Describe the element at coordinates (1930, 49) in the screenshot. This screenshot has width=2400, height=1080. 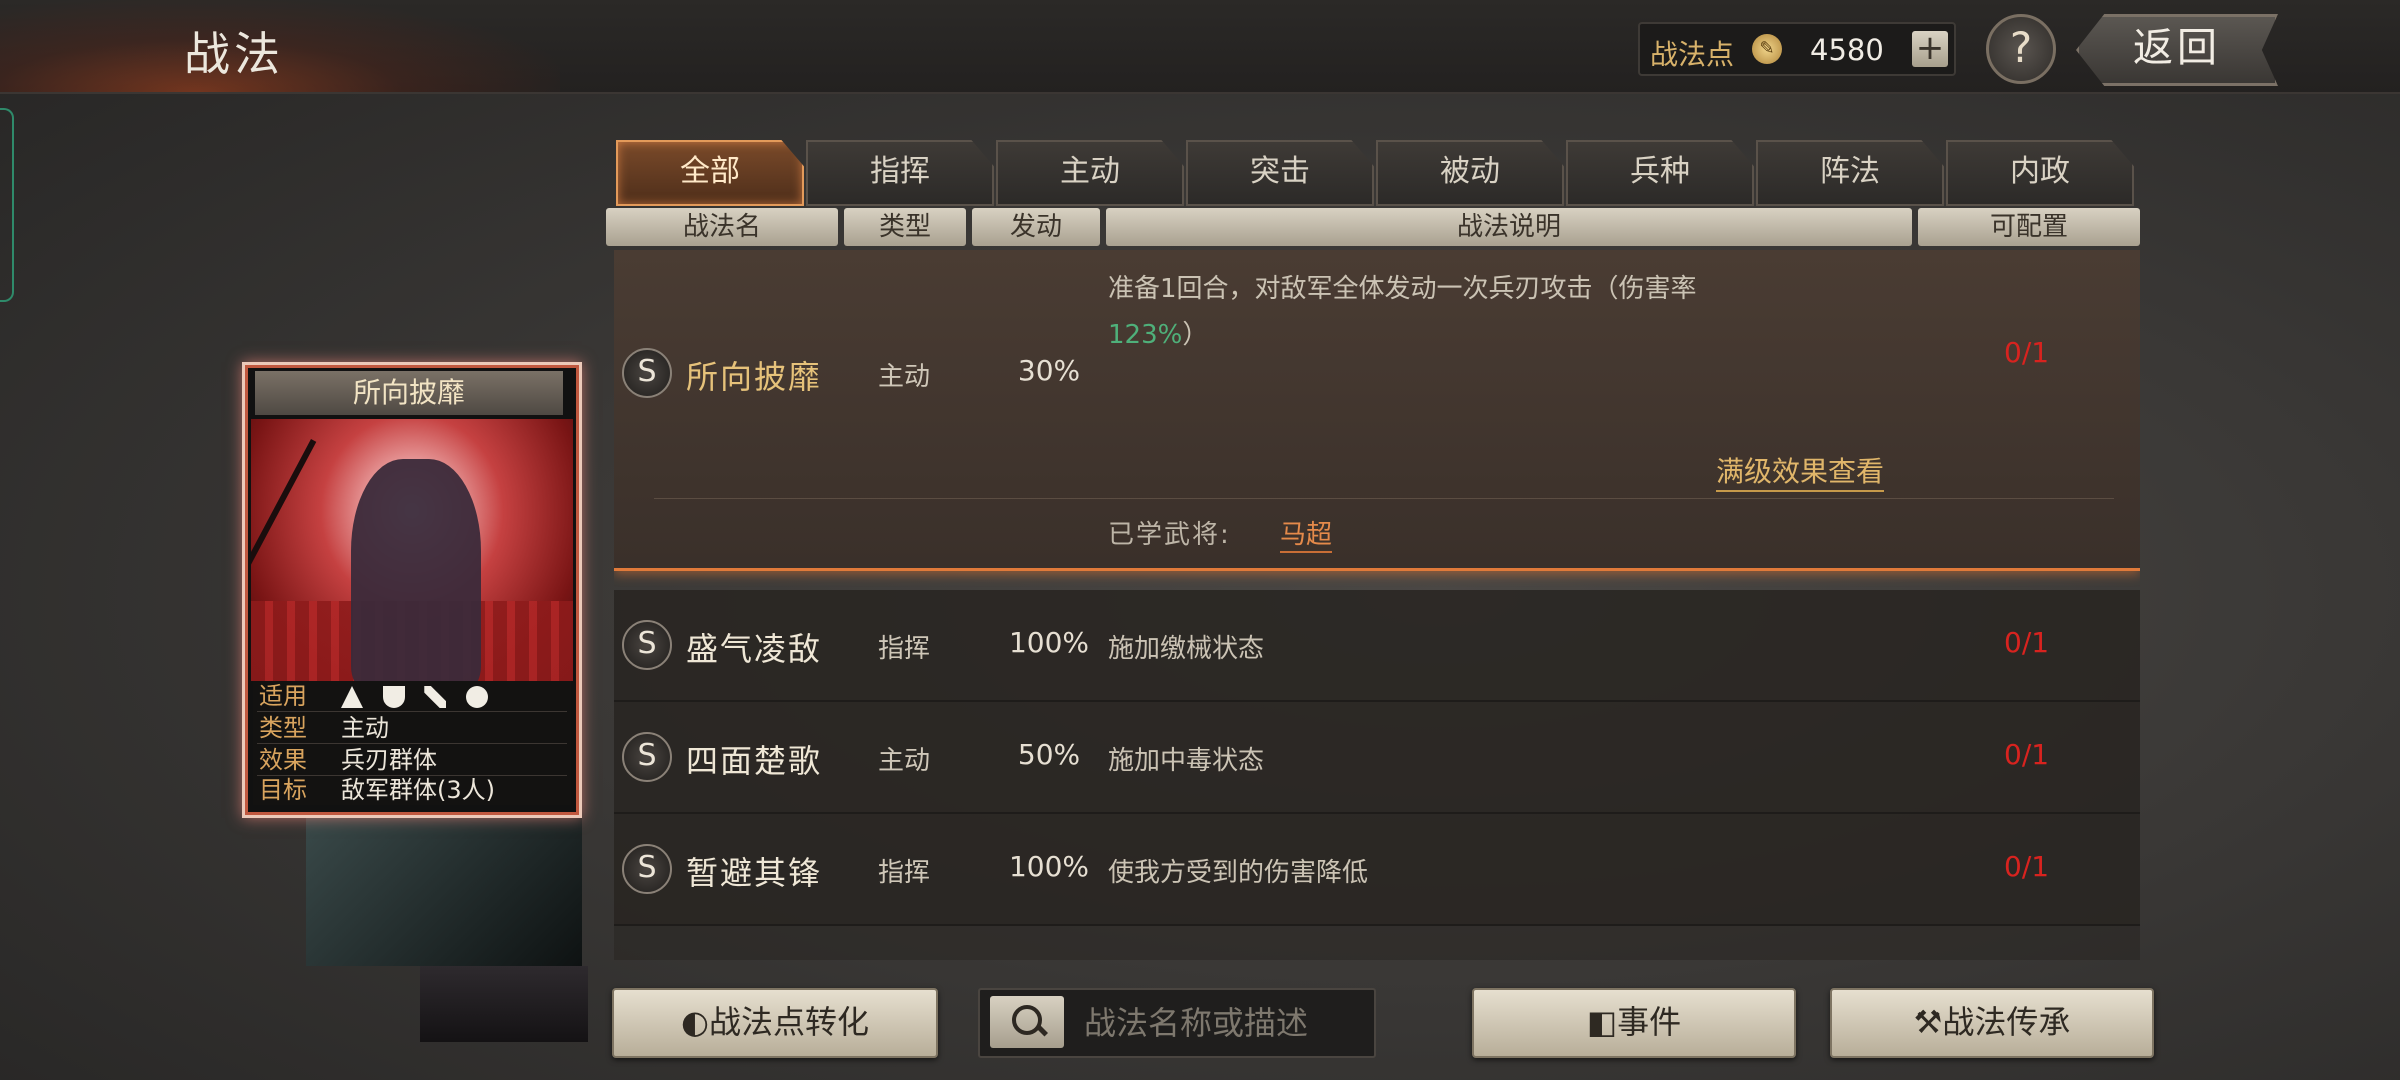
I see `add-points-button: +` at that location.